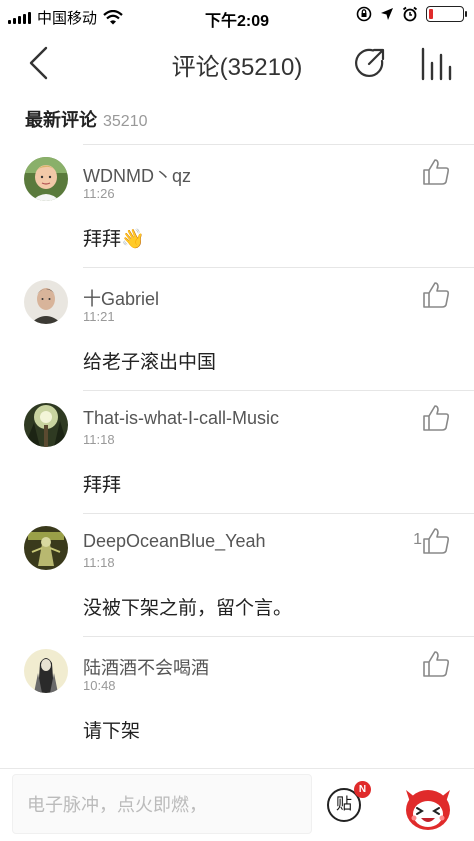  I want to click on comment-text: 拜拜👋, so click(114, 239).